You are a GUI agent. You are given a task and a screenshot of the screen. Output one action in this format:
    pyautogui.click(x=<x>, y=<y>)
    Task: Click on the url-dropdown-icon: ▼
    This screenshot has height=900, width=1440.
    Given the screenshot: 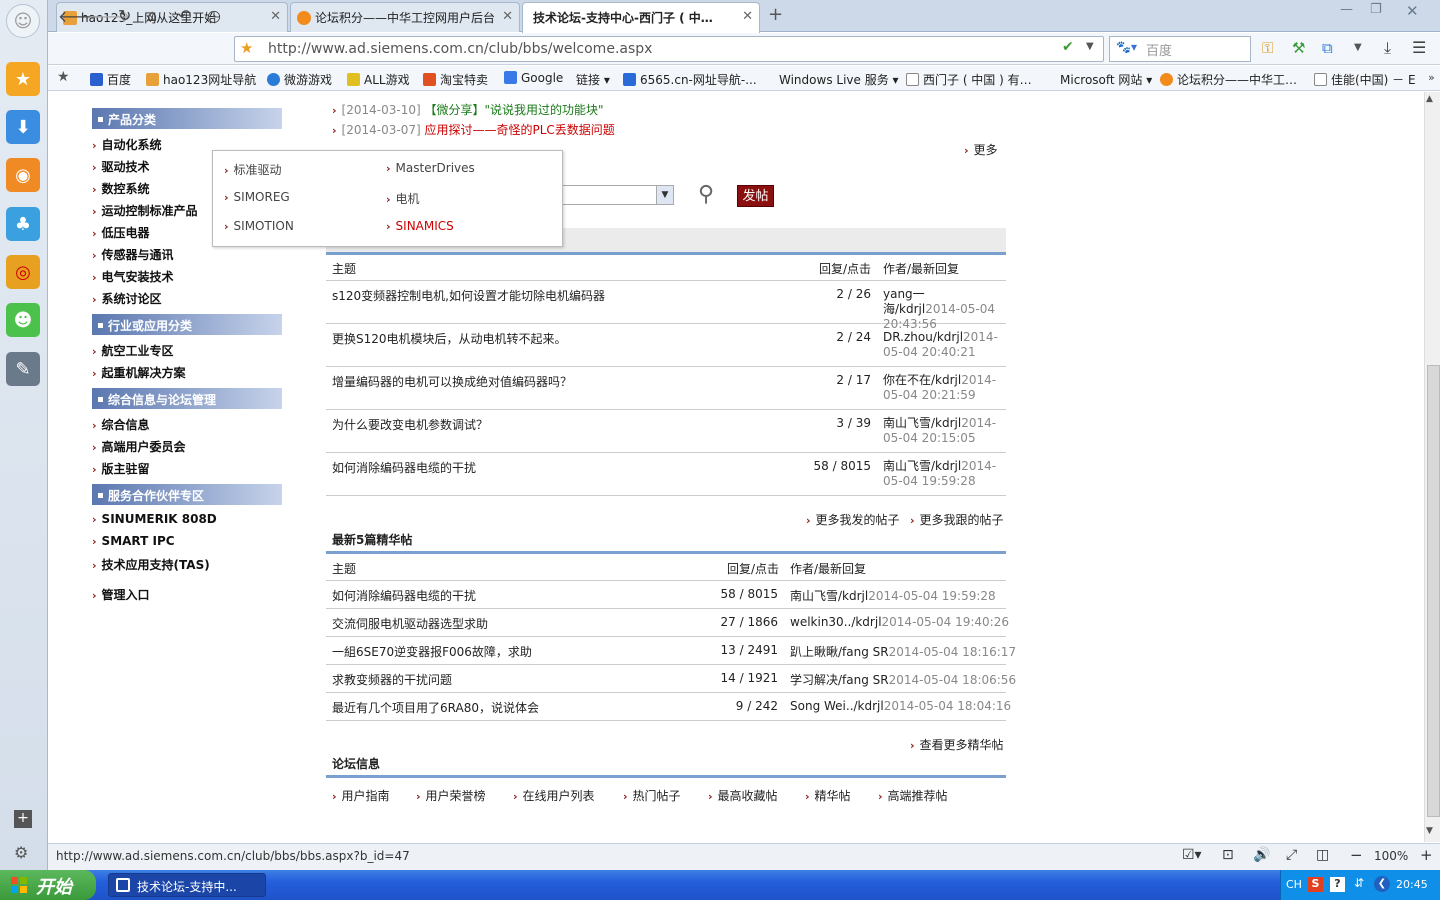 What is the action you would take?
    pyautogui.click(x=1090, y=46)
    